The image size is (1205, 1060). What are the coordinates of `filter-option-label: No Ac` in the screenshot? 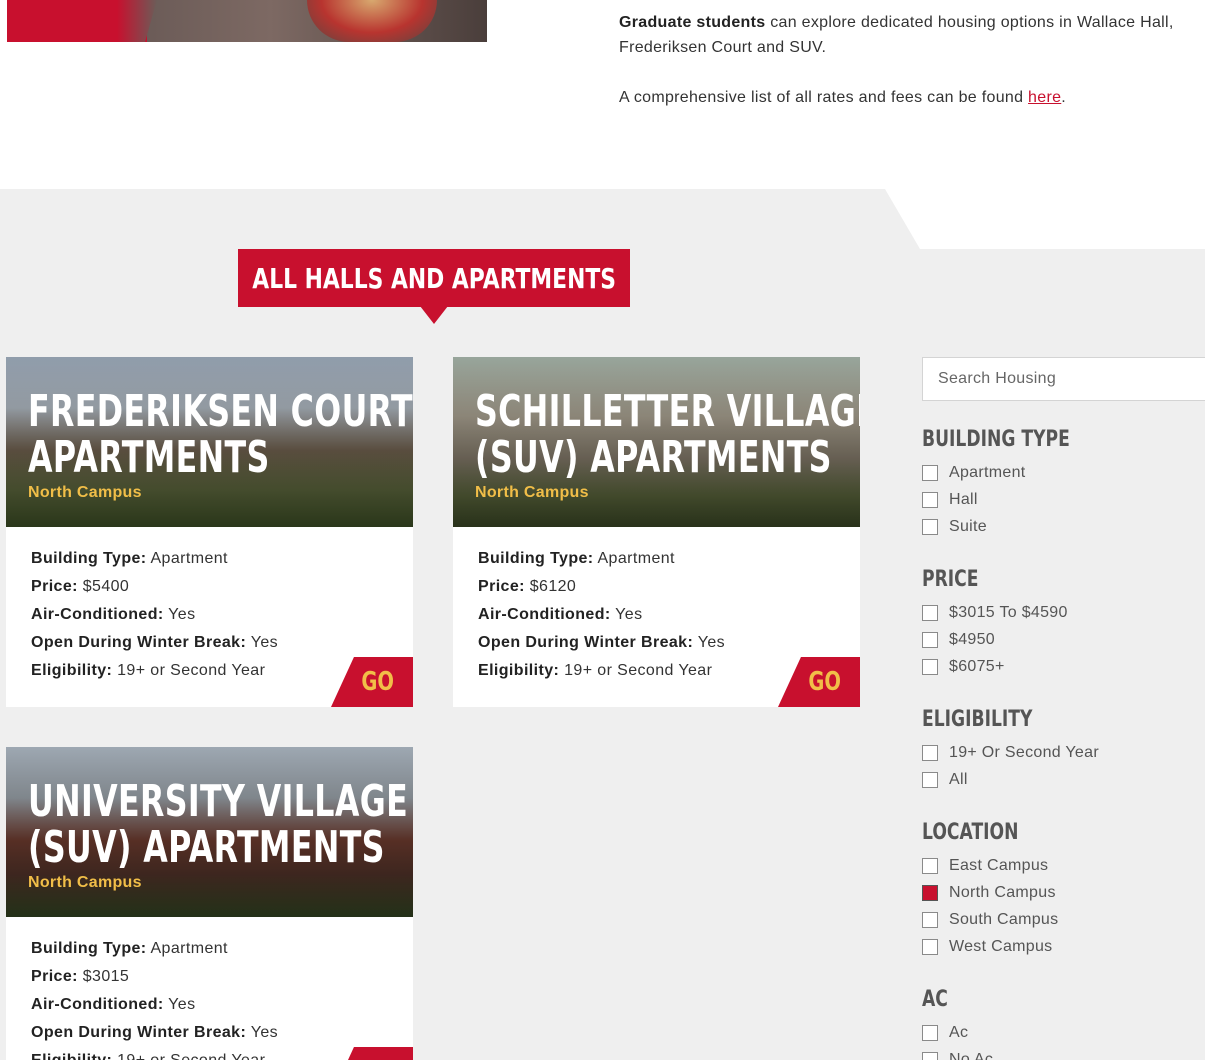 It's located at (971, 1055).